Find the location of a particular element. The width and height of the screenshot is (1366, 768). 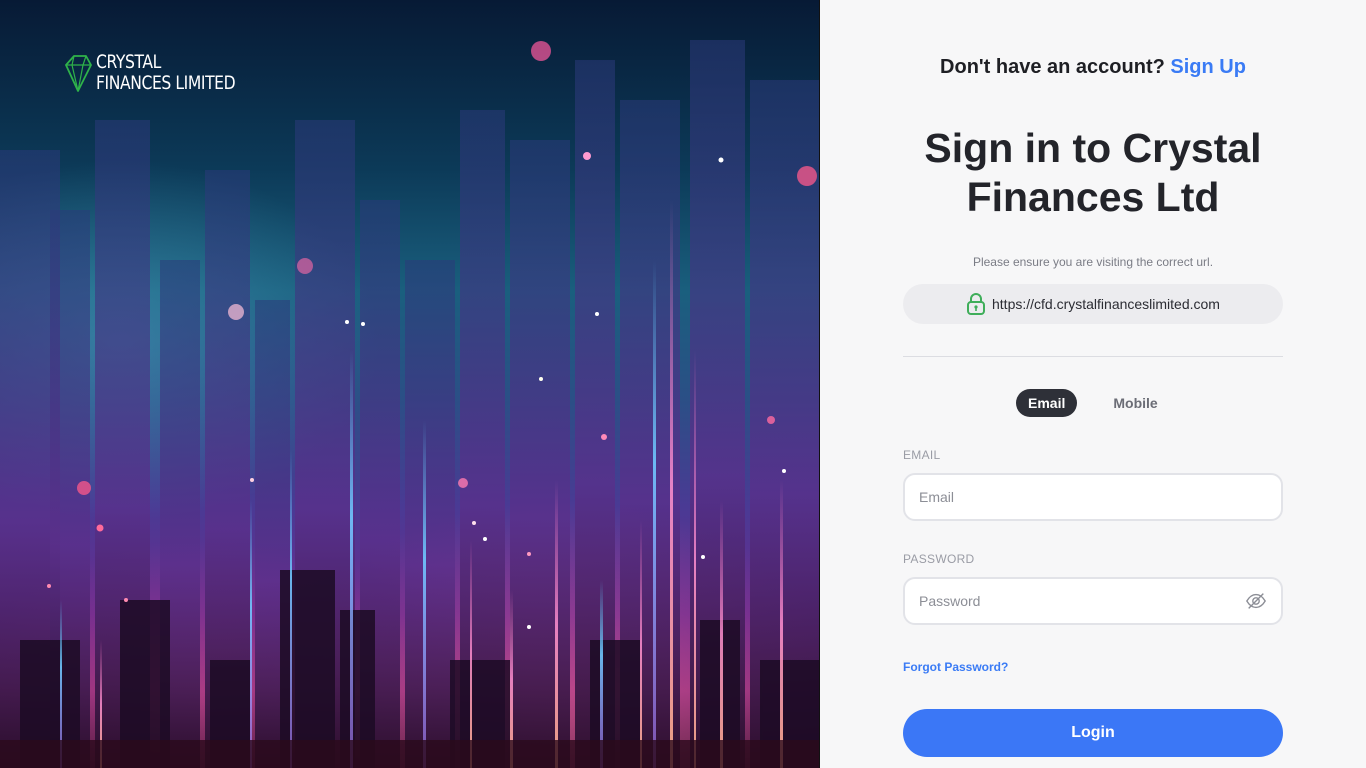

signup-prompt-row: Don't have an account? Sign Up is located at coordinates (1093, 67).